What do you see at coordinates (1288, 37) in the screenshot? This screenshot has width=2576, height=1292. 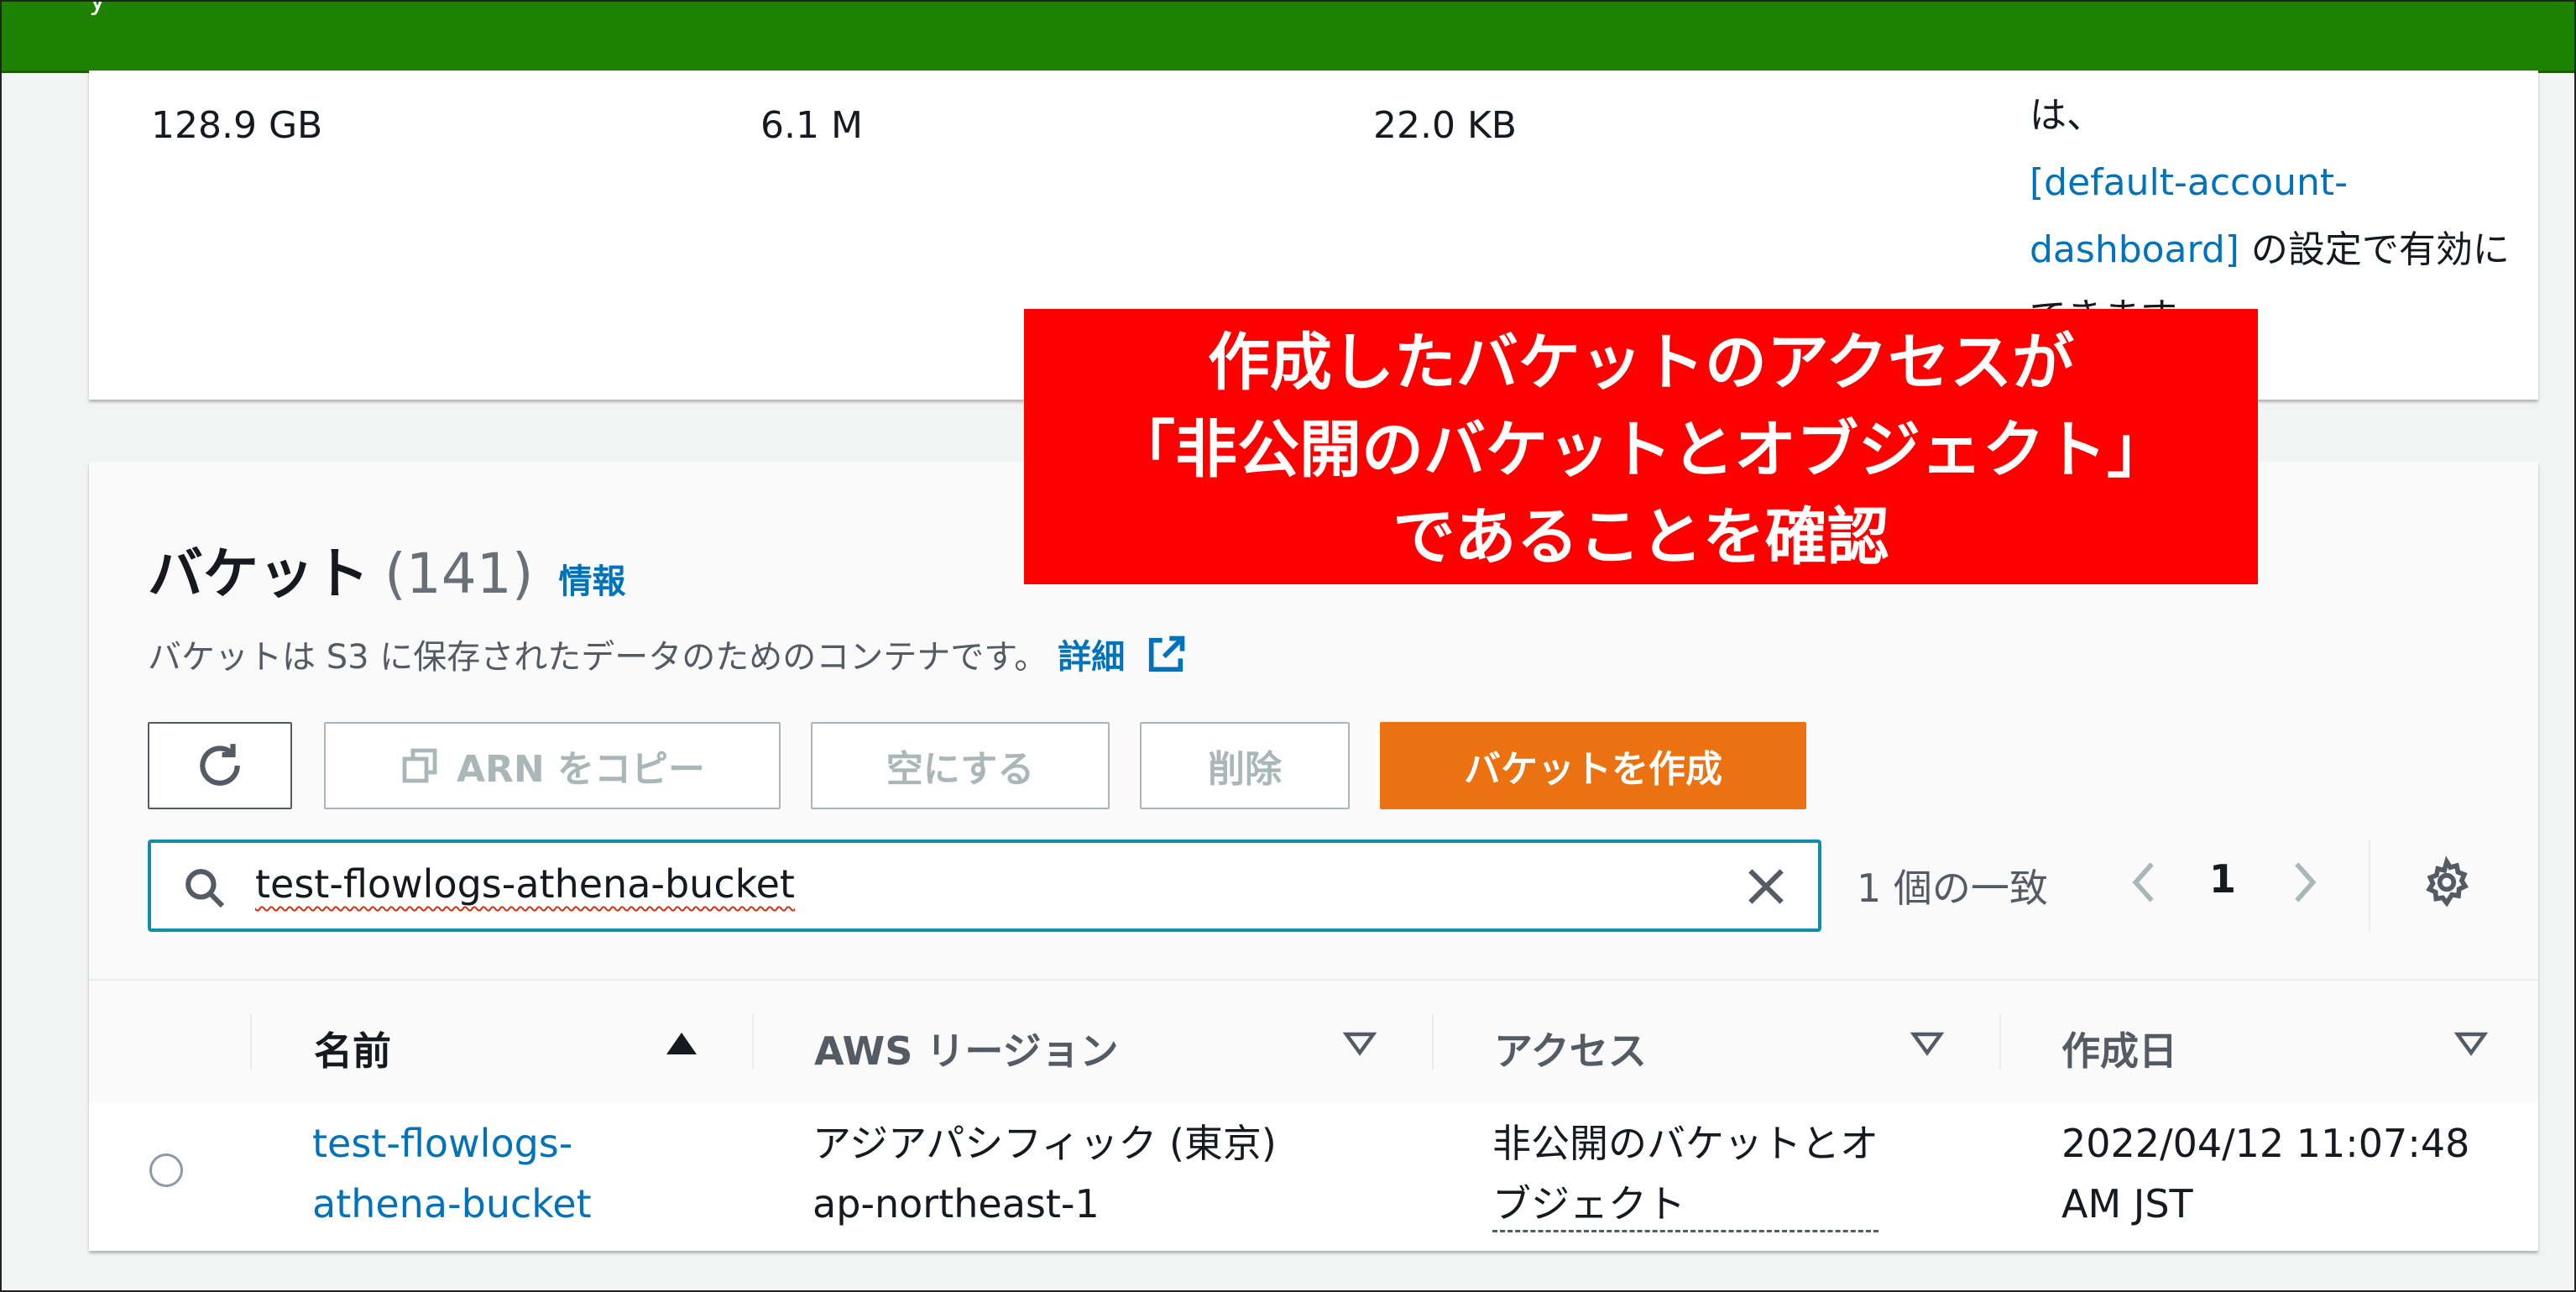 I see `flash-banner: y` at bounding box center [1288, 37].